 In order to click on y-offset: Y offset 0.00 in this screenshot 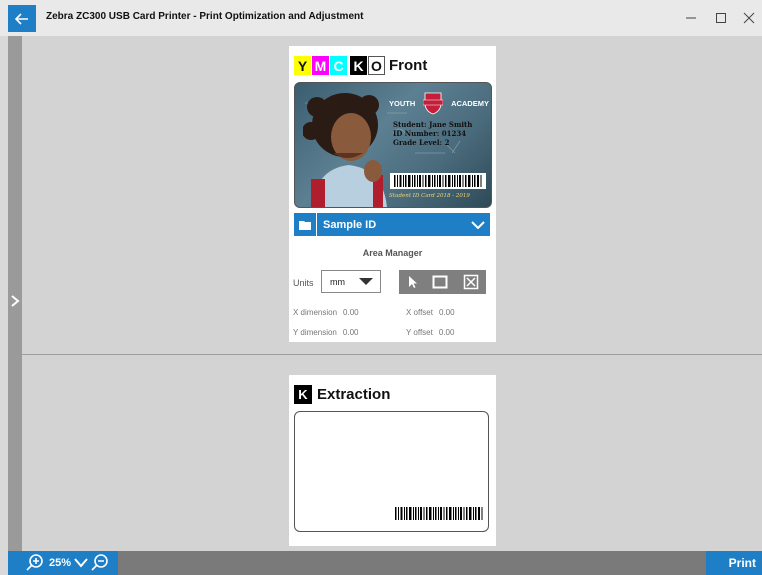, I will do `click(430, 332)`.